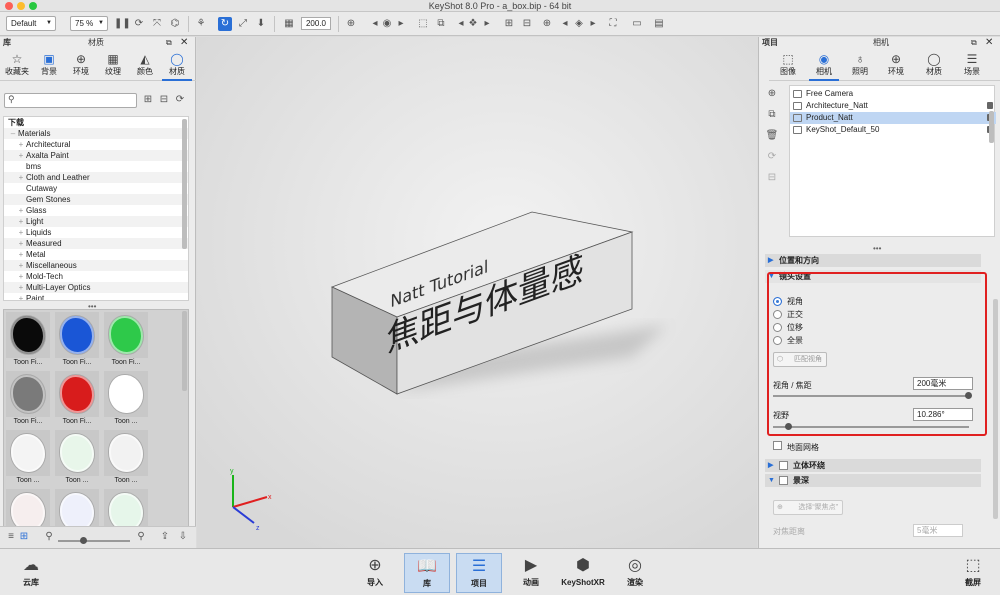 The height and width of the screenshot is (595, 1000). Describe the element at coordinates (991, 127) in the screenshot. I see `camera-list-scrollbar` at that location.